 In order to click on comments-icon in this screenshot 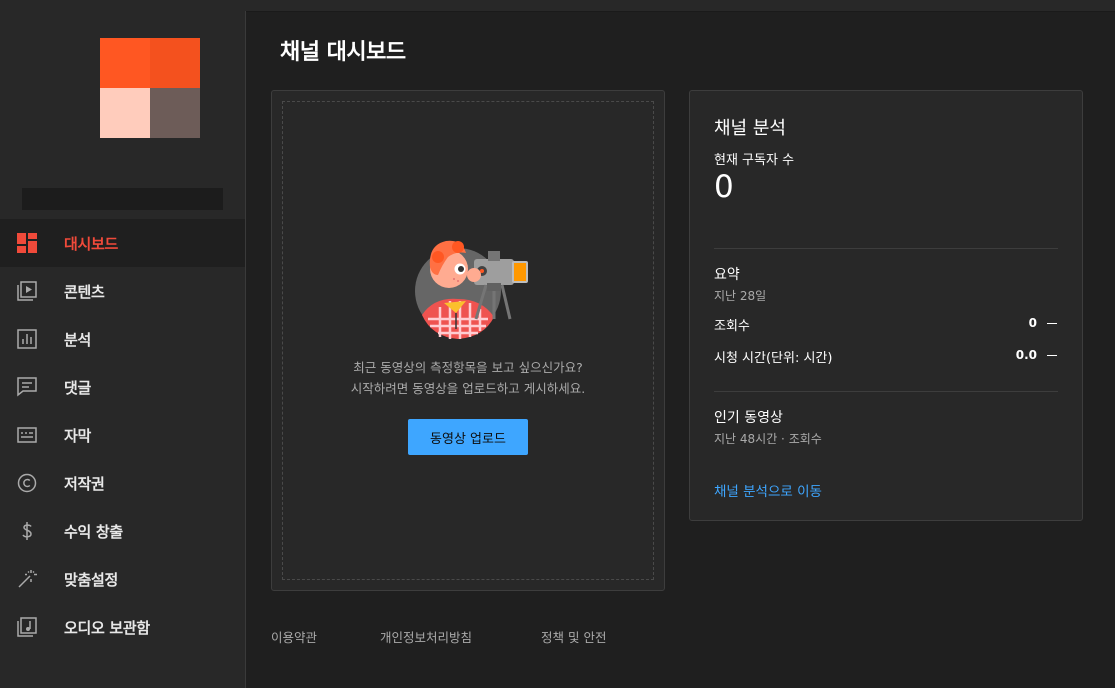, I will do `click(27, 387)`.